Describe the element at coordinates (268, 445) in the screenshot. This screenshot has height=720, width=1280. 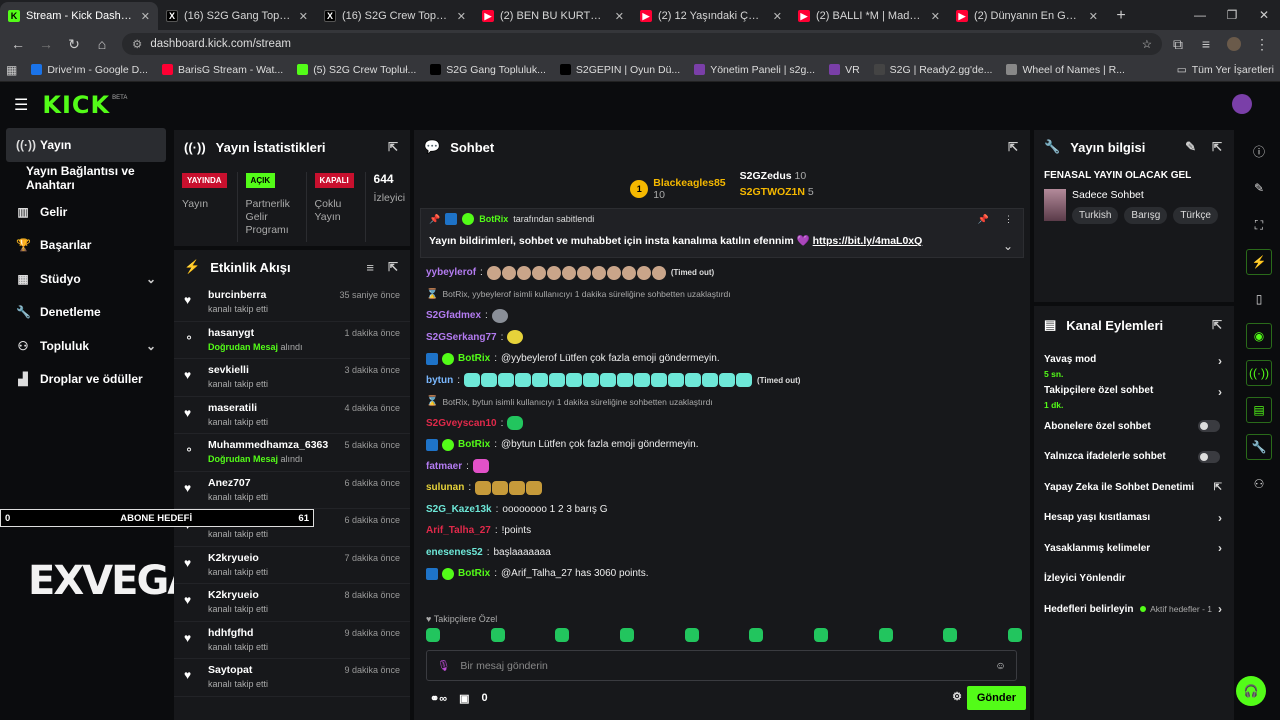
I see `activity-username: Muhammedhamza_6363` at that location.